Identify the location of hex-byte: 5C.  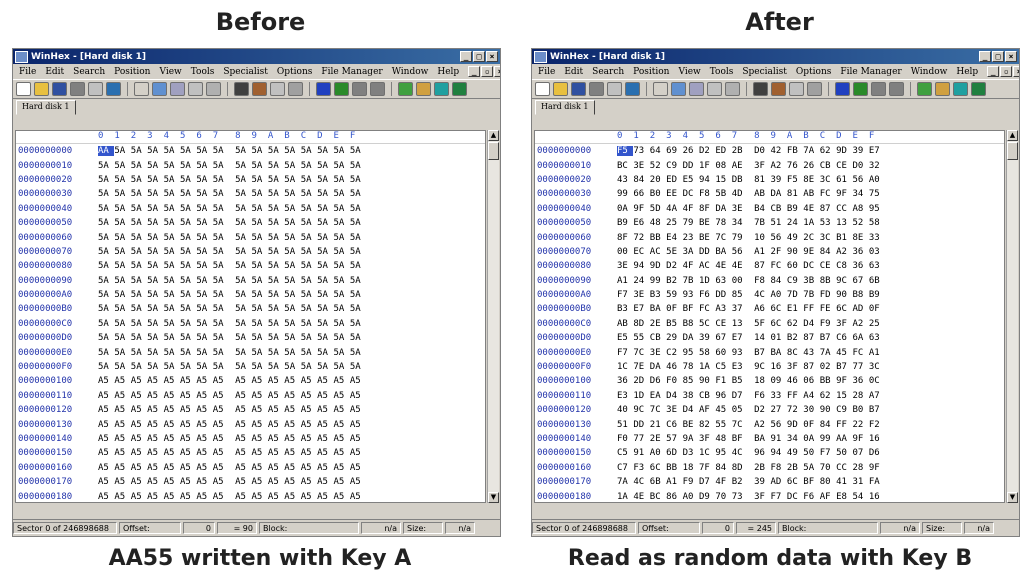
(707, 324).